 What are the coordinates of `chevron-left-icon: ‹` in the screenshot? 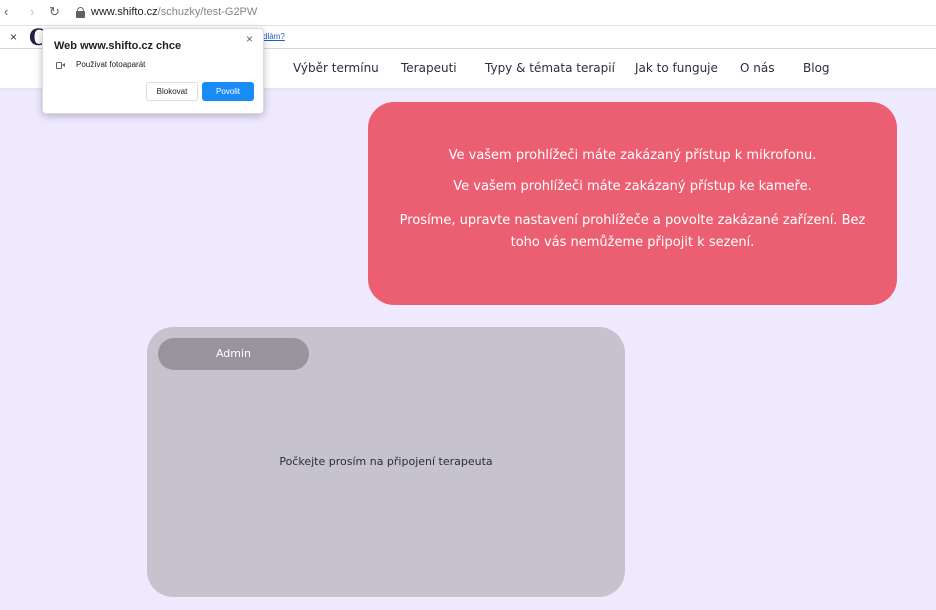 It's located at (6, 12).